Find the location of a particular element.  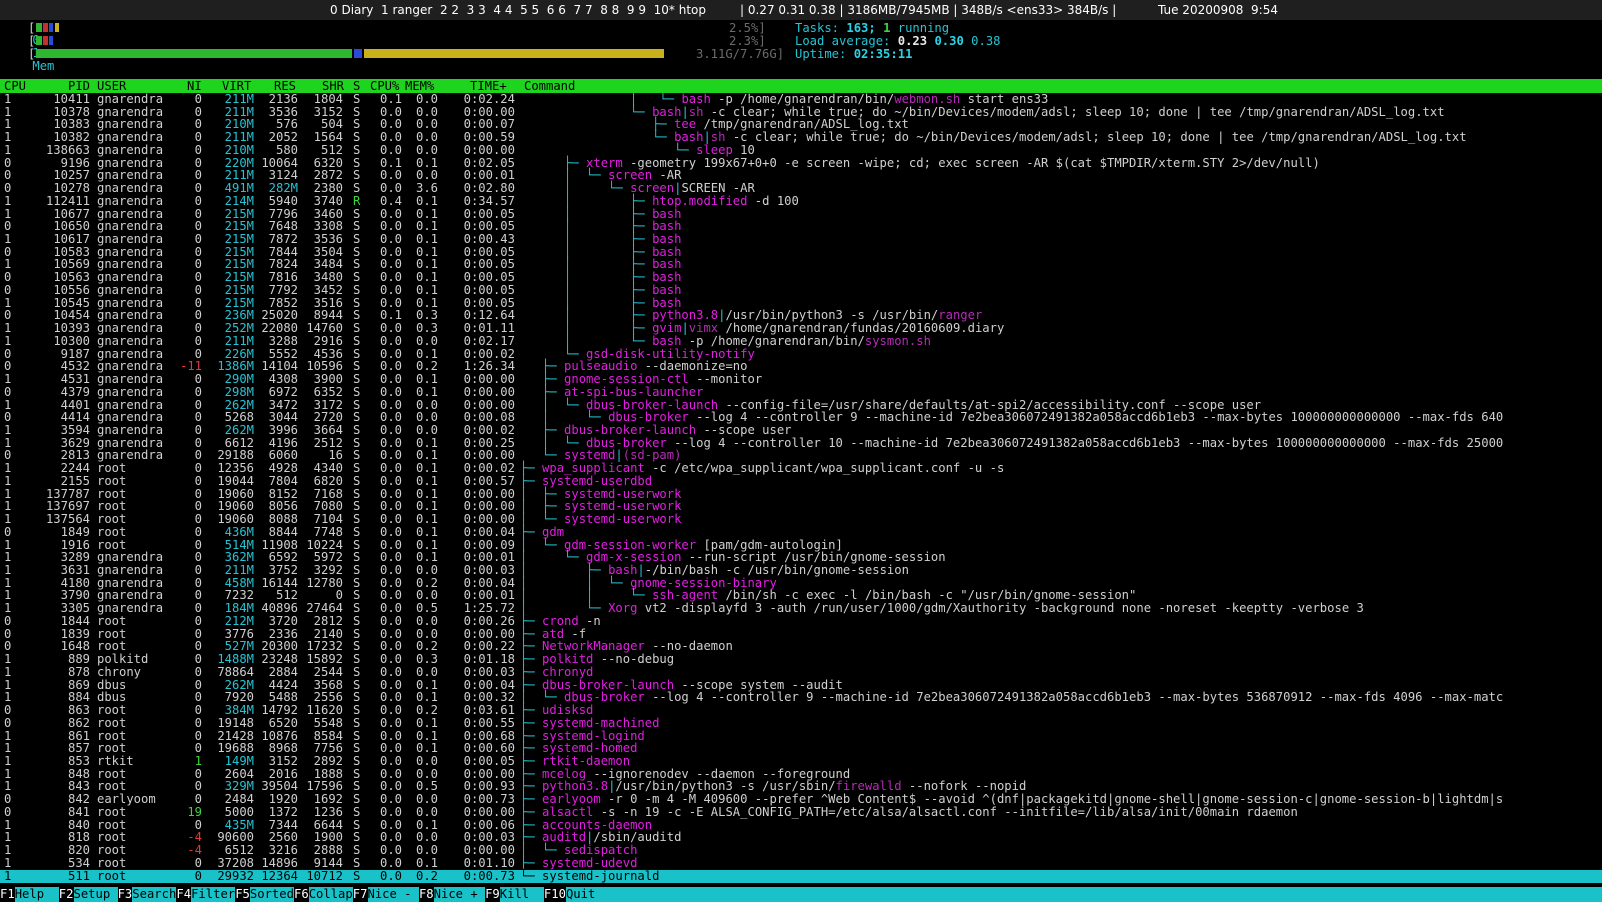

fkey-label: Filter is located at coordinates (213, 894).